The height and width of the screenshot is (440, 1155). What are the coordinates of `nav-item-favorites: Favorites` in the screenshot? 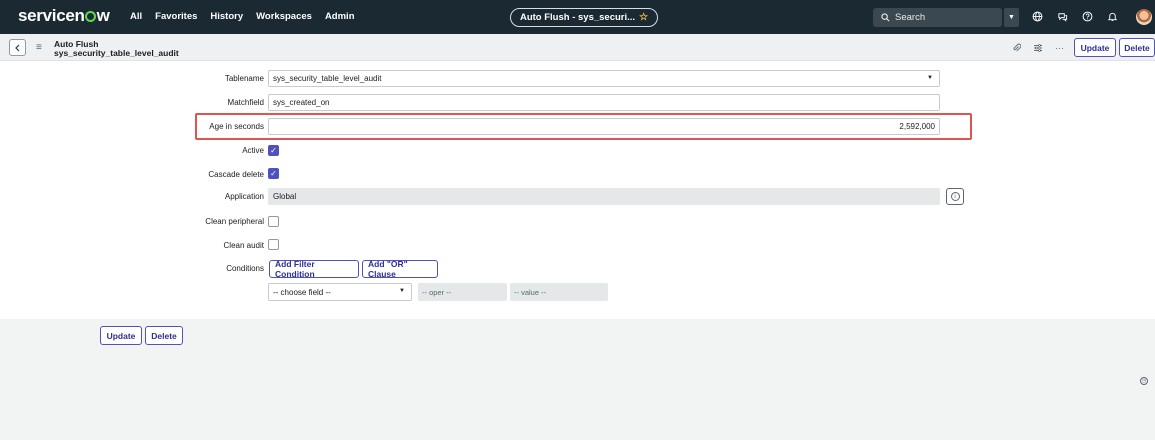 It's located at (176, 16).